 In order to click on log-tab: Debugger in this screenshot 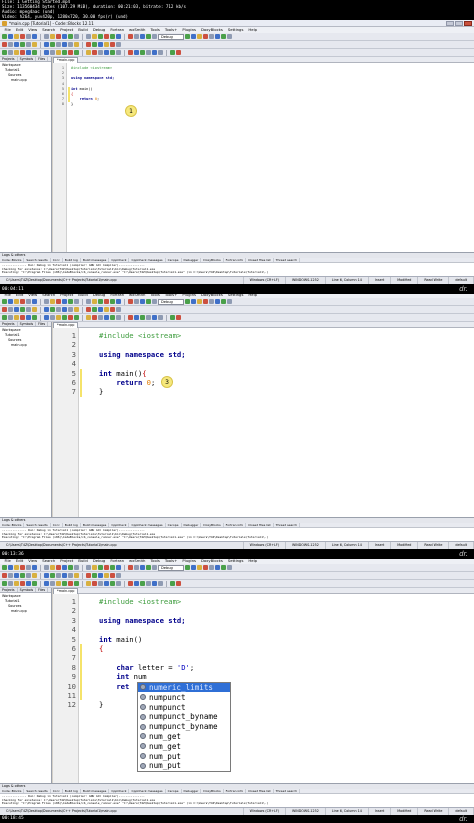, I will do `click(192, 791)`.